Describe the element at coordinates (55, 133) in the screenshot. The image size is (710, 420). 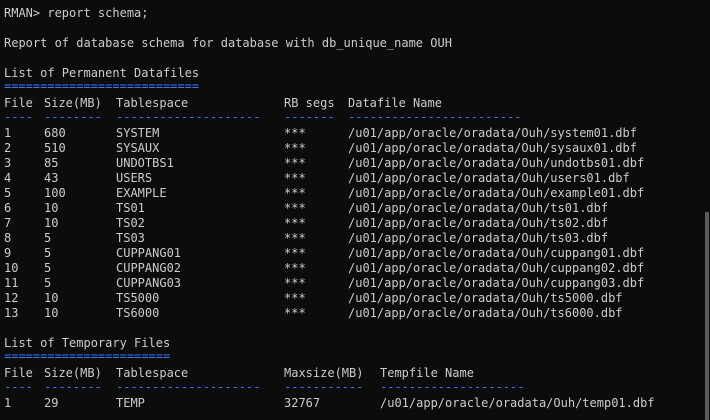
I see `file-size: 680` at that location.